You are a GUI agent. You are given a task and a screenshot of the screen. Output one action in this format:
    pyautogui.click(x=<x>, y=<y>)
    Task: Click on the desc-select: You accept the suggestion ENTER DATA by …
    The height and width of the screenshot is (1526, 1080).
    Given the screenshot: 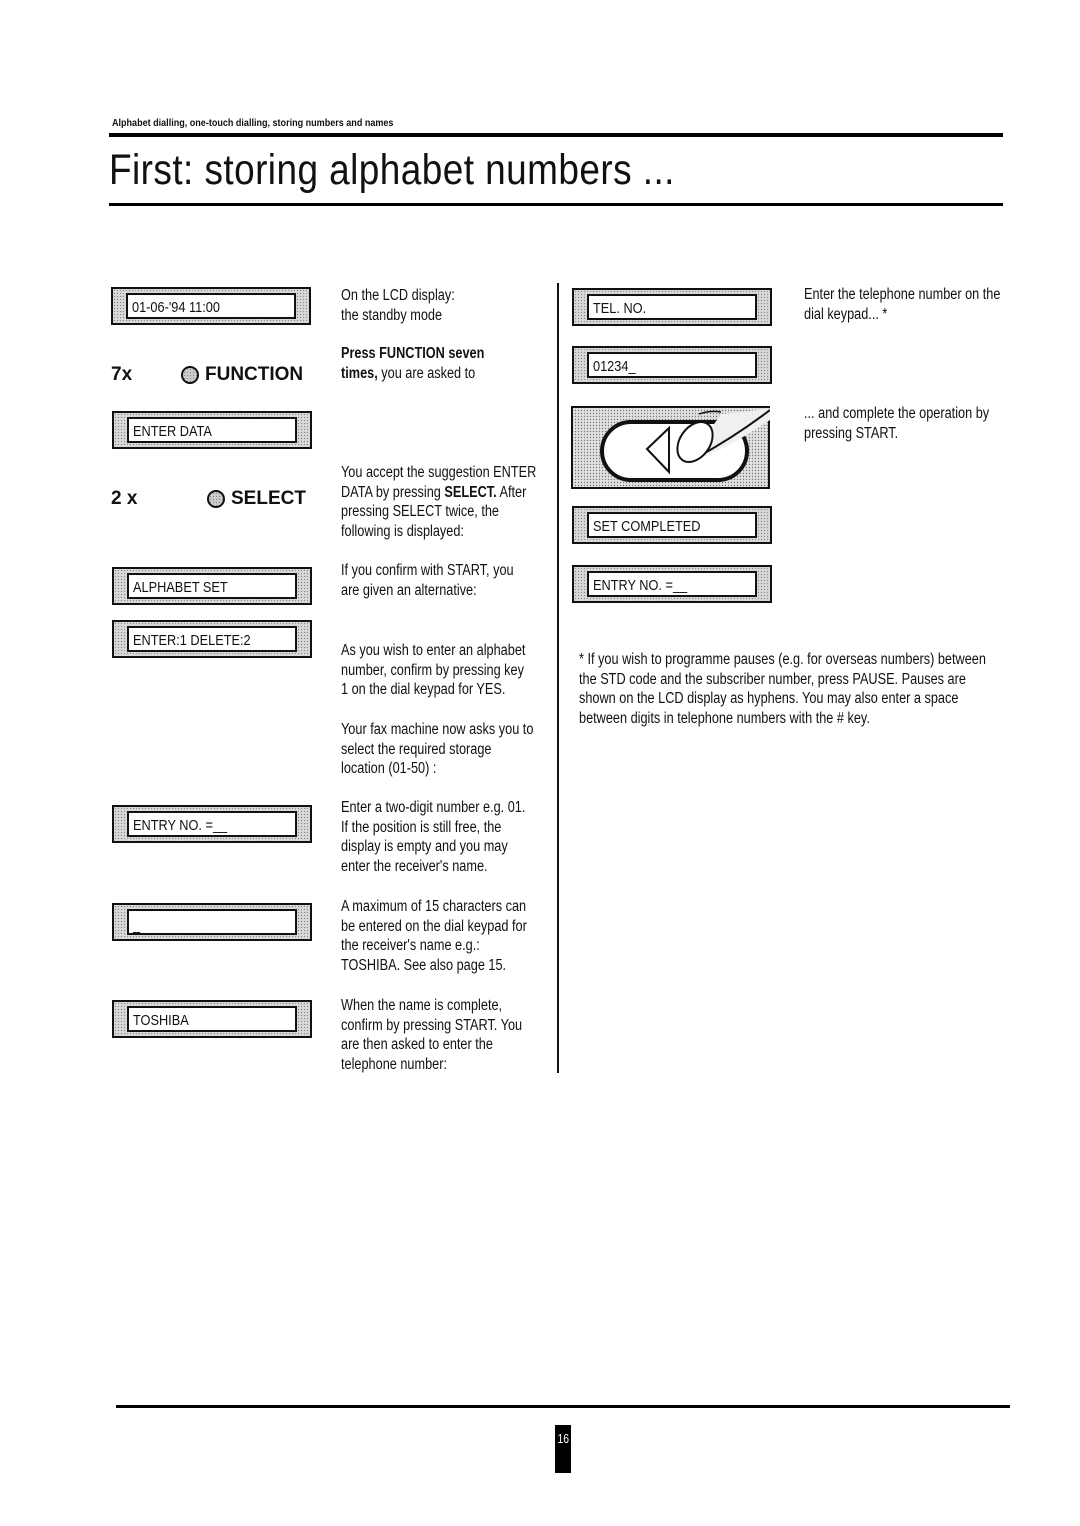 What is the action you would take?
    pyautogui.click(x=438, y=502)
    